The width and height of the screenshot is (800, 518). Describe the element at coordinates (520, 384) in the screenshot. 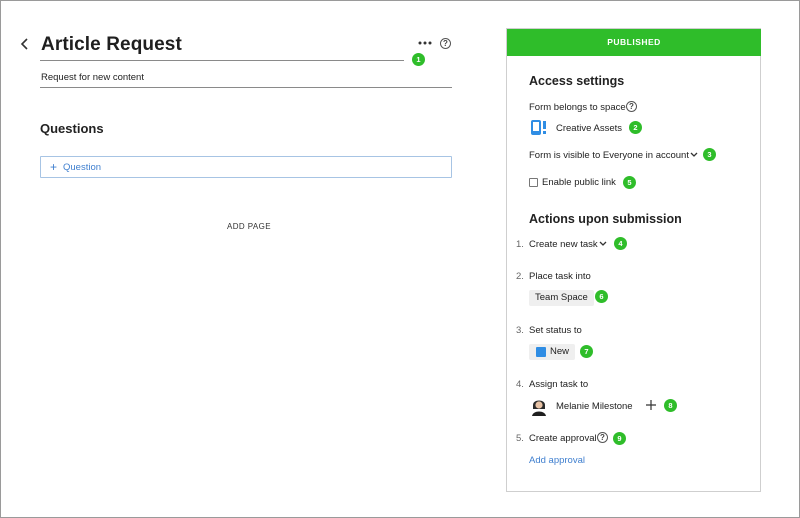

I see `action-number: 4.` at that location.